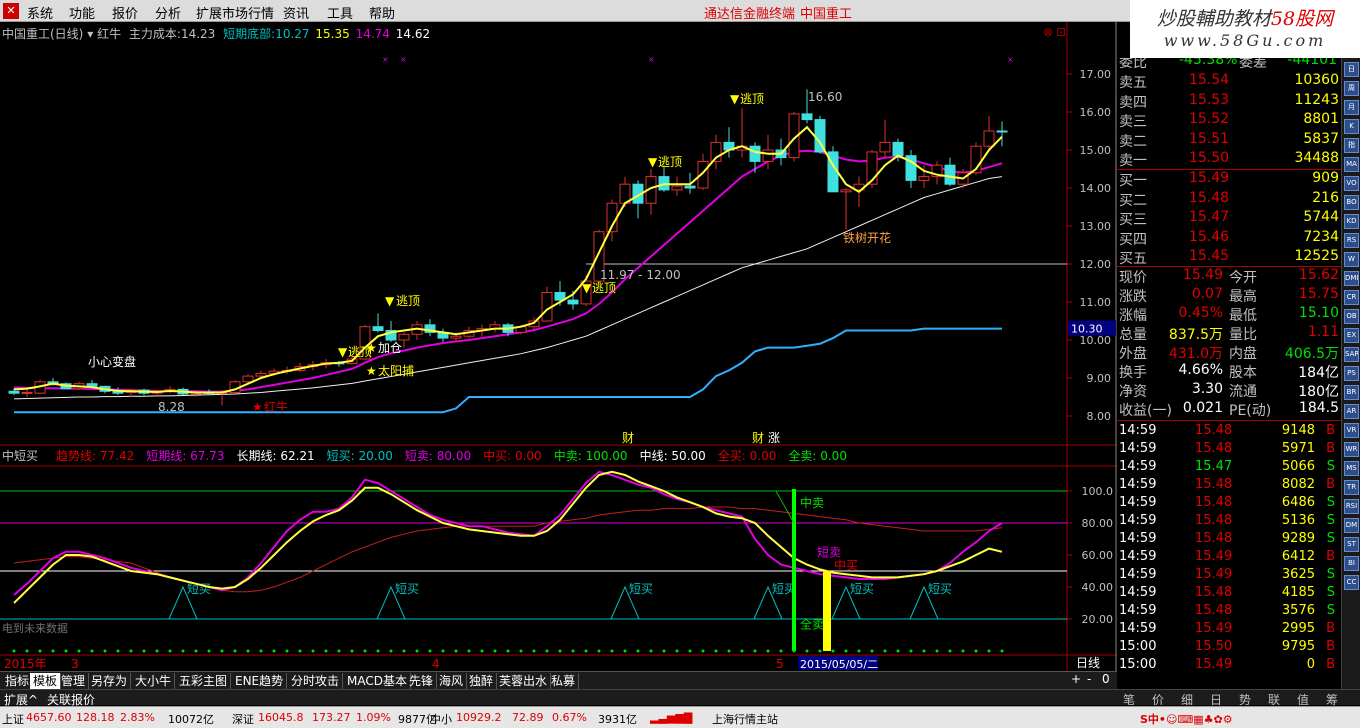  Describe the element at coordinates (1351, 164) in the screenshot. I see `sidebar-indicator-icon: MA` at that location.